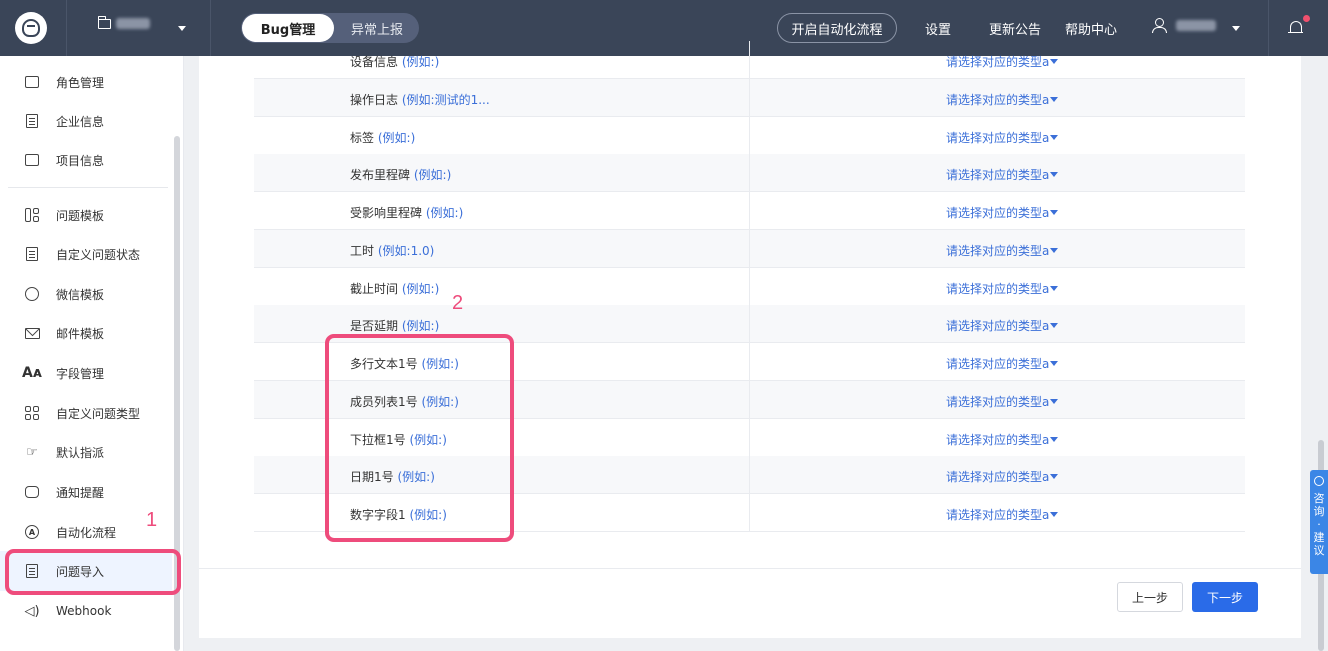 The height and width of the screenshot is (651, 1328). I want to click on hand-icon: ☞, so click(32, 452).